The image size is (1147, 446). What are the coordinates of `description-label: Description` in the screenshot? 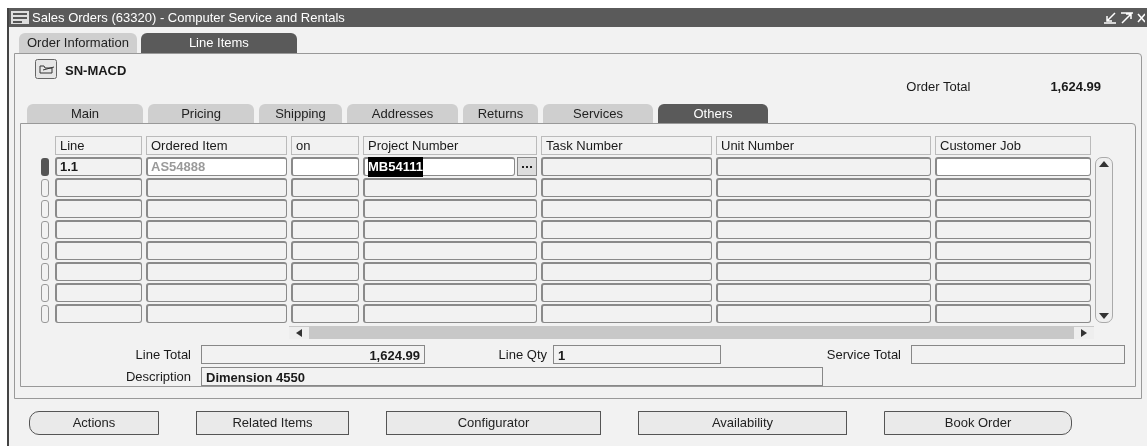 It's located at (158, 376).